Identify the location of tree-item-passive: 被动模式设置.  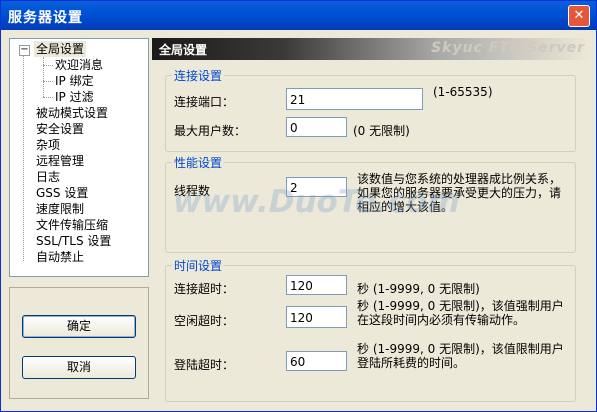
(72, 113).